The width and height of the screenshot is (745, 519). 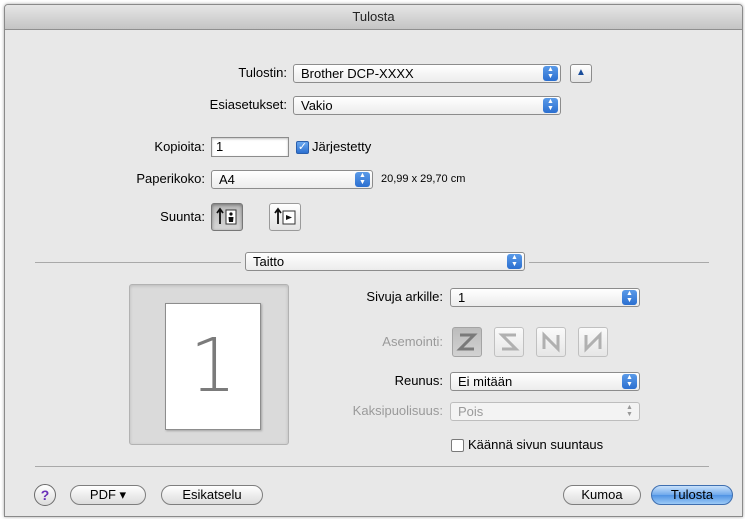 I want to click on layout-reverse-n-icon, so click(x=593, y=342).